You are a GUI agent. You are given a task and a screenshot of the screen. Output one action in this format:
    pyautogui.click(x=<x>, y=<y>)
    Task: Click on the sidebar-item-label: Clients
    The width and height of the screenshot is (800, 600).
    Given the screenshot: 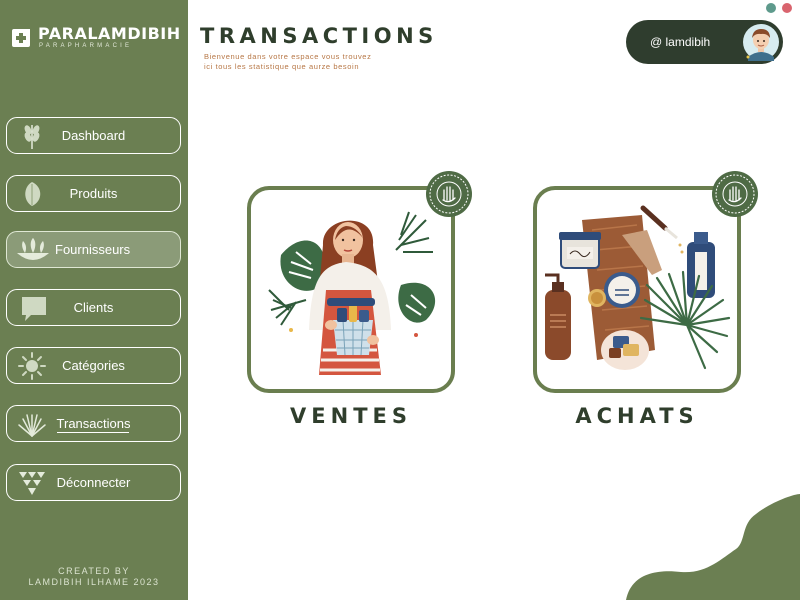 What is the action you would take?
    pyautogui.click(x=93, y=307)
    